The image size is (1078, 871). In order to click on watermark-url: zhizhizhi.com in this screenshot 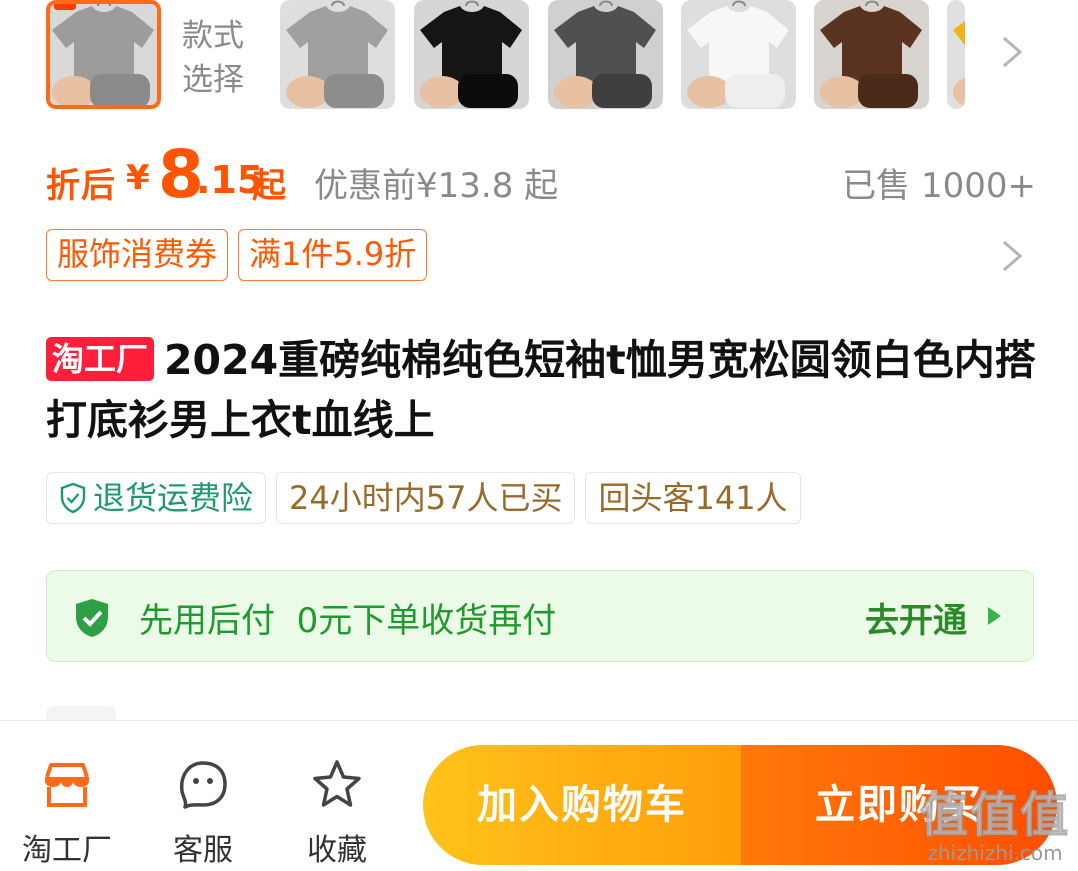, I will do `click(995, 853)`.